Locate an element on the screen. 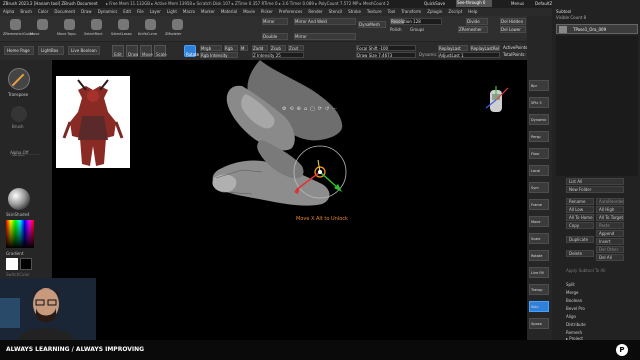 This screenshot has height=360, width=640. tool-button: Move is located at coordinates (42, 29).